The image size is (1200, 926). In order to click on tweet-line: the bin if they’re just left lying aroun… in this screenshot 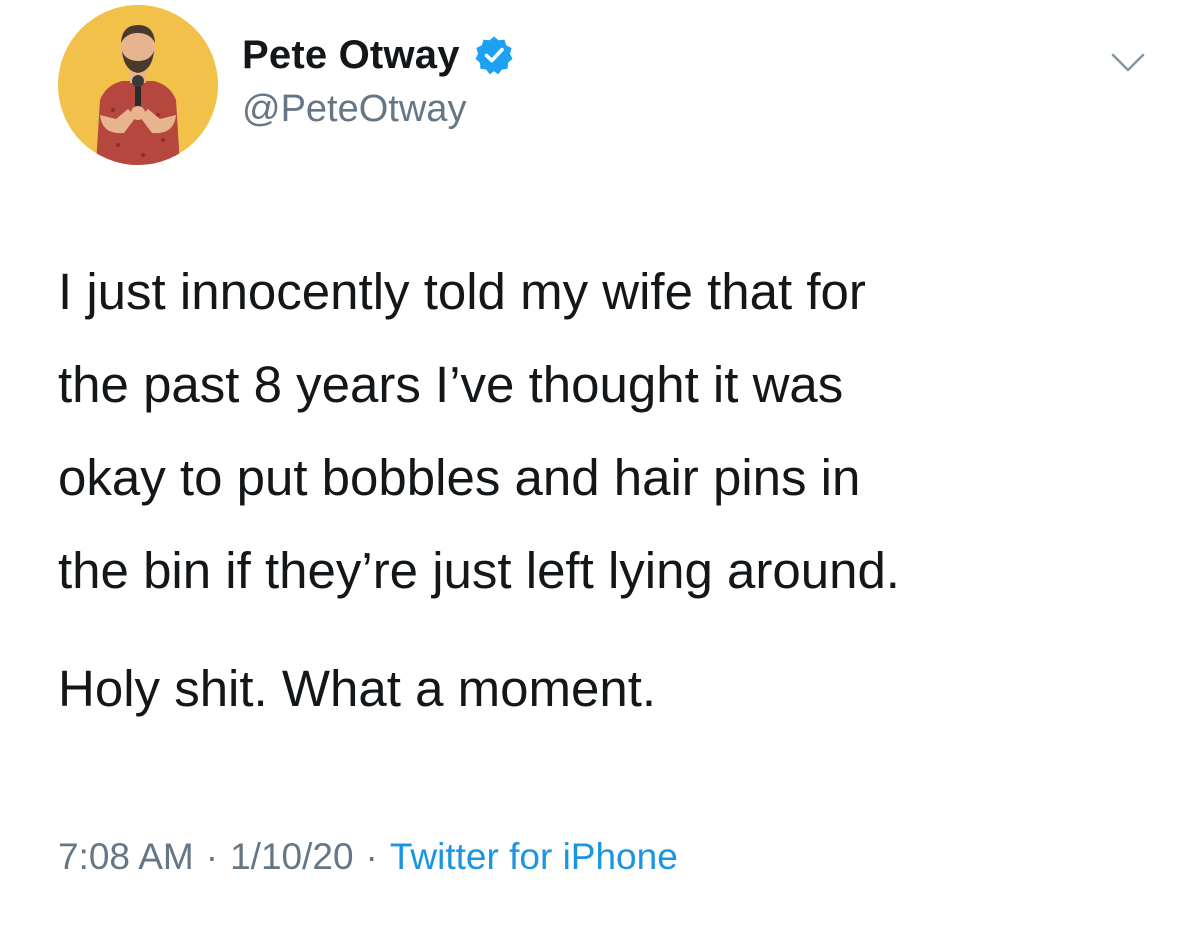, I will do `click(479, 570)`.